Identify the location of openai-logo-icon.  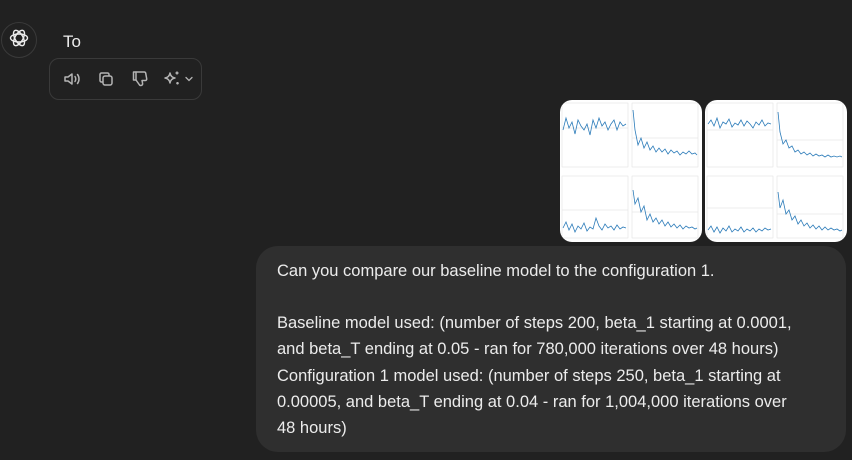
(19, 40).